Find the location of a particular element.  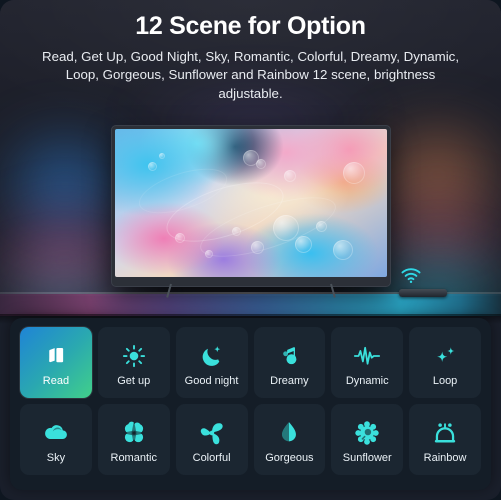

scene-button-sky: Sky is located at coordinates (56, 439).